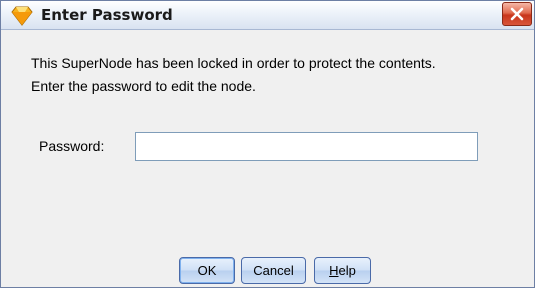 This screenshot has width=535, height=288. I want to click on cancel-button: Cancel, so click(273, 270).